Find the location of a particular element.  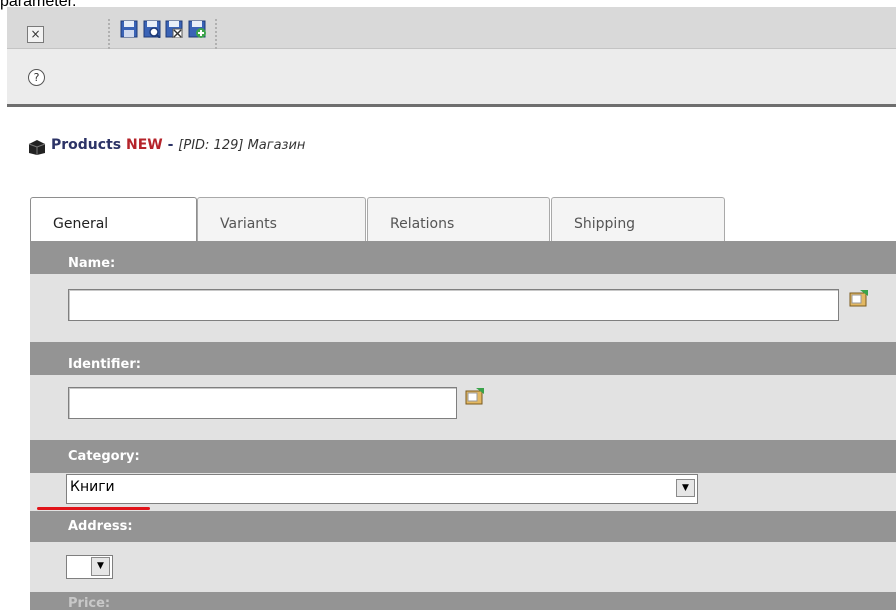

page-title: Products NEW - [PID: 129] Магазин is located at coordinates (178, 145).